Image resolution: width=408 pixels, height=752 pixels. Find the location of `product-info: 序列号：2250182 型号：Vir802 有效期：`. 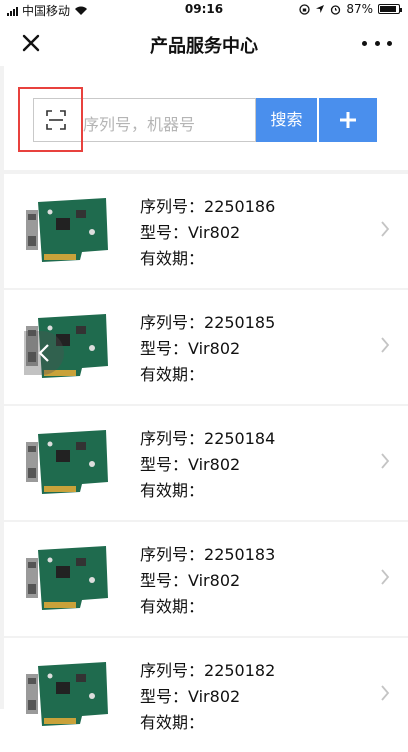

product-info: 序列号：2250182 型号：Vir802 有效期： is located at coordinates (207, 697).